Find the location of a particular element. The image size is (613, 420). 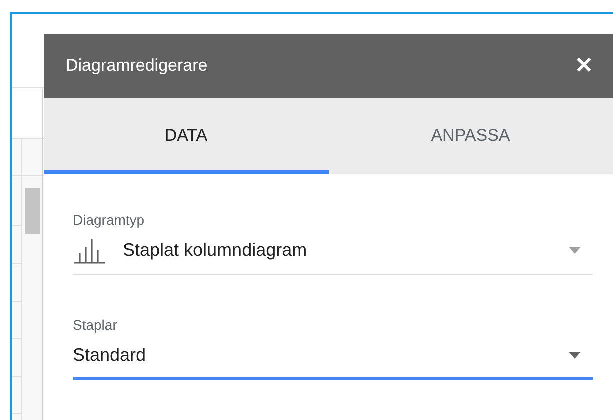

panel-title: Diagramredigerare is located at coordinates (137, 66).